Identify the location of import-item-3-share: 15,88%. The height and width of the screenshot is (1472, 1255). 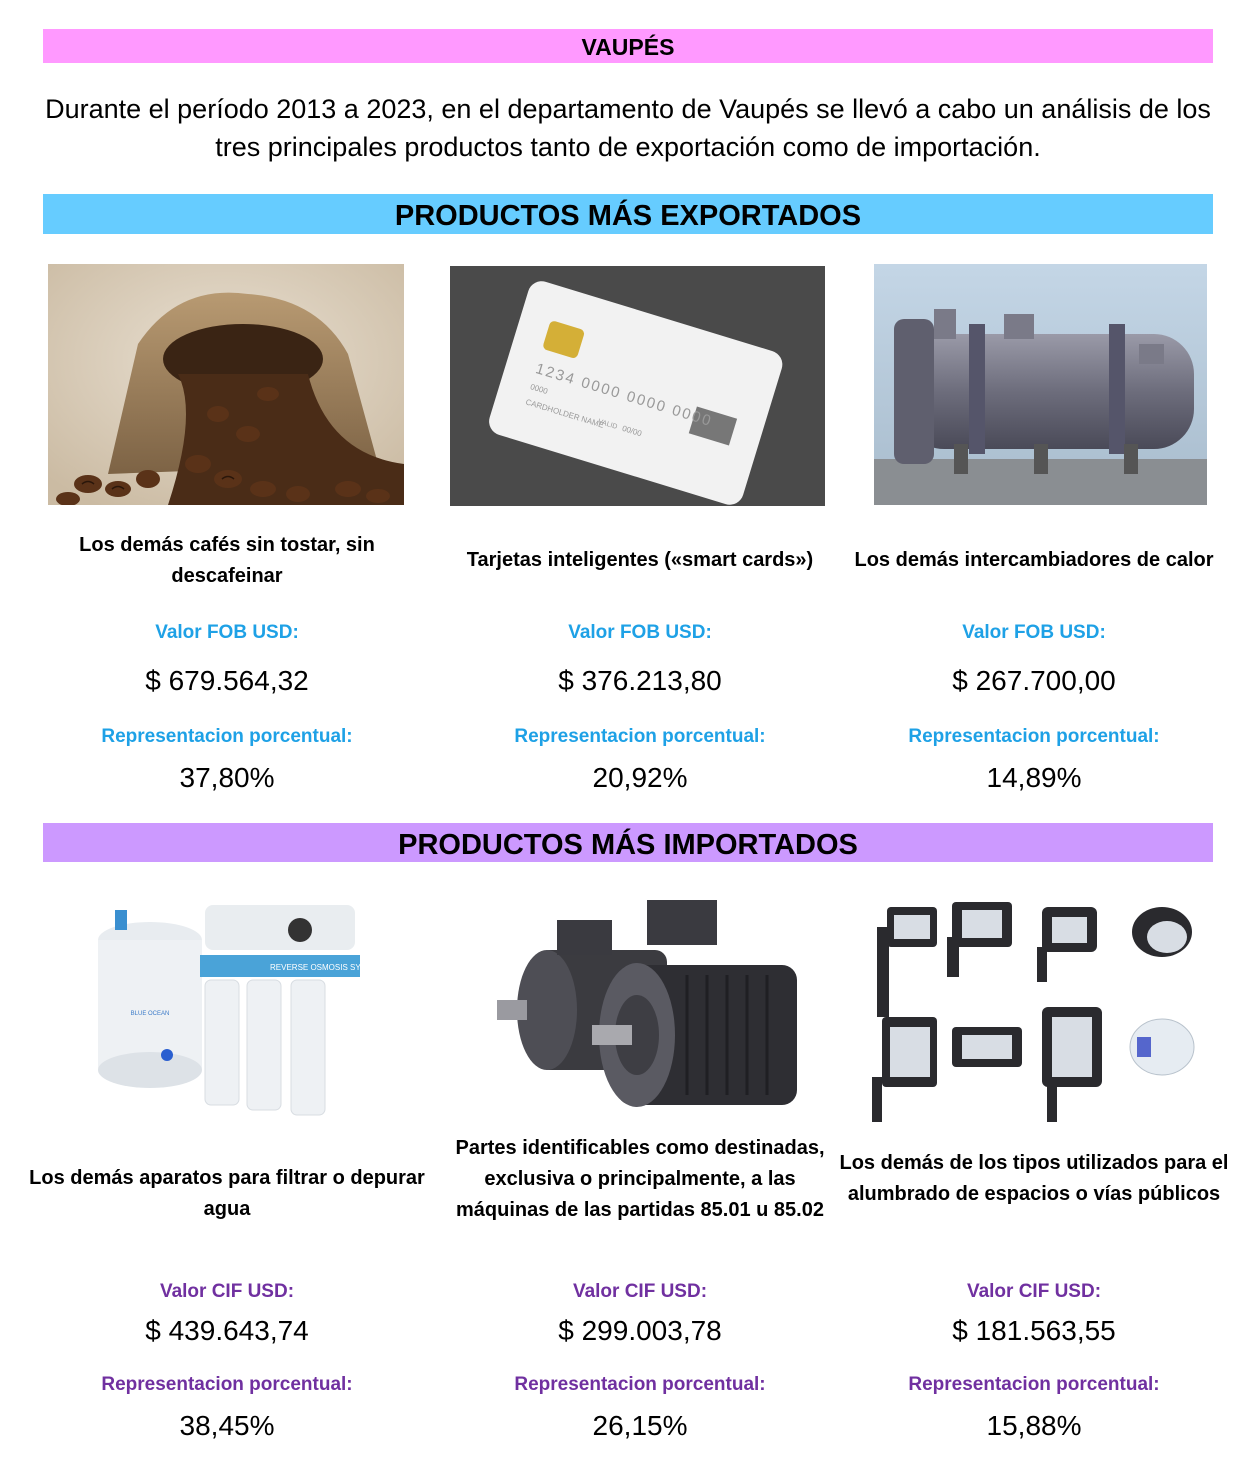
(1034, 1425).